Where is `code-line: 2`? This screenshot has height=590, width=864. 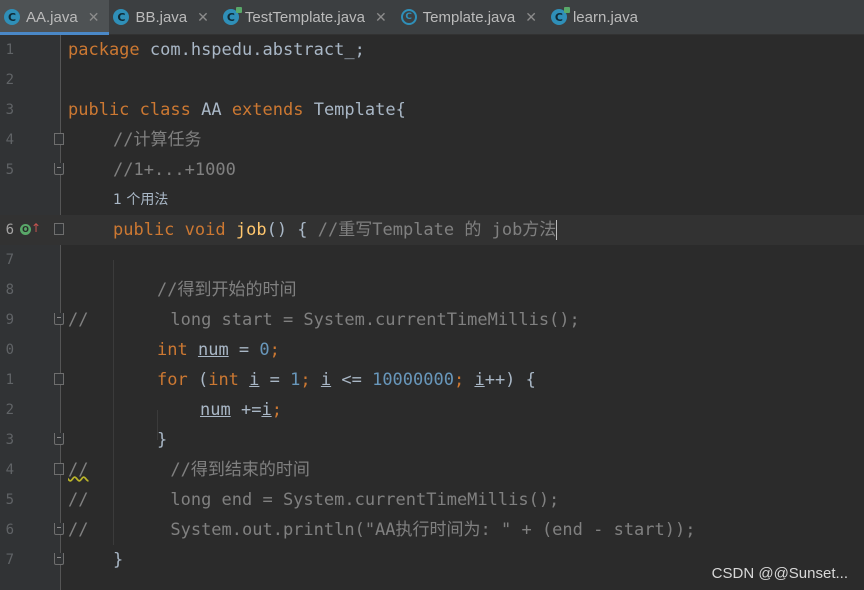
code-line: 2 is located at coordinates (432, 80).